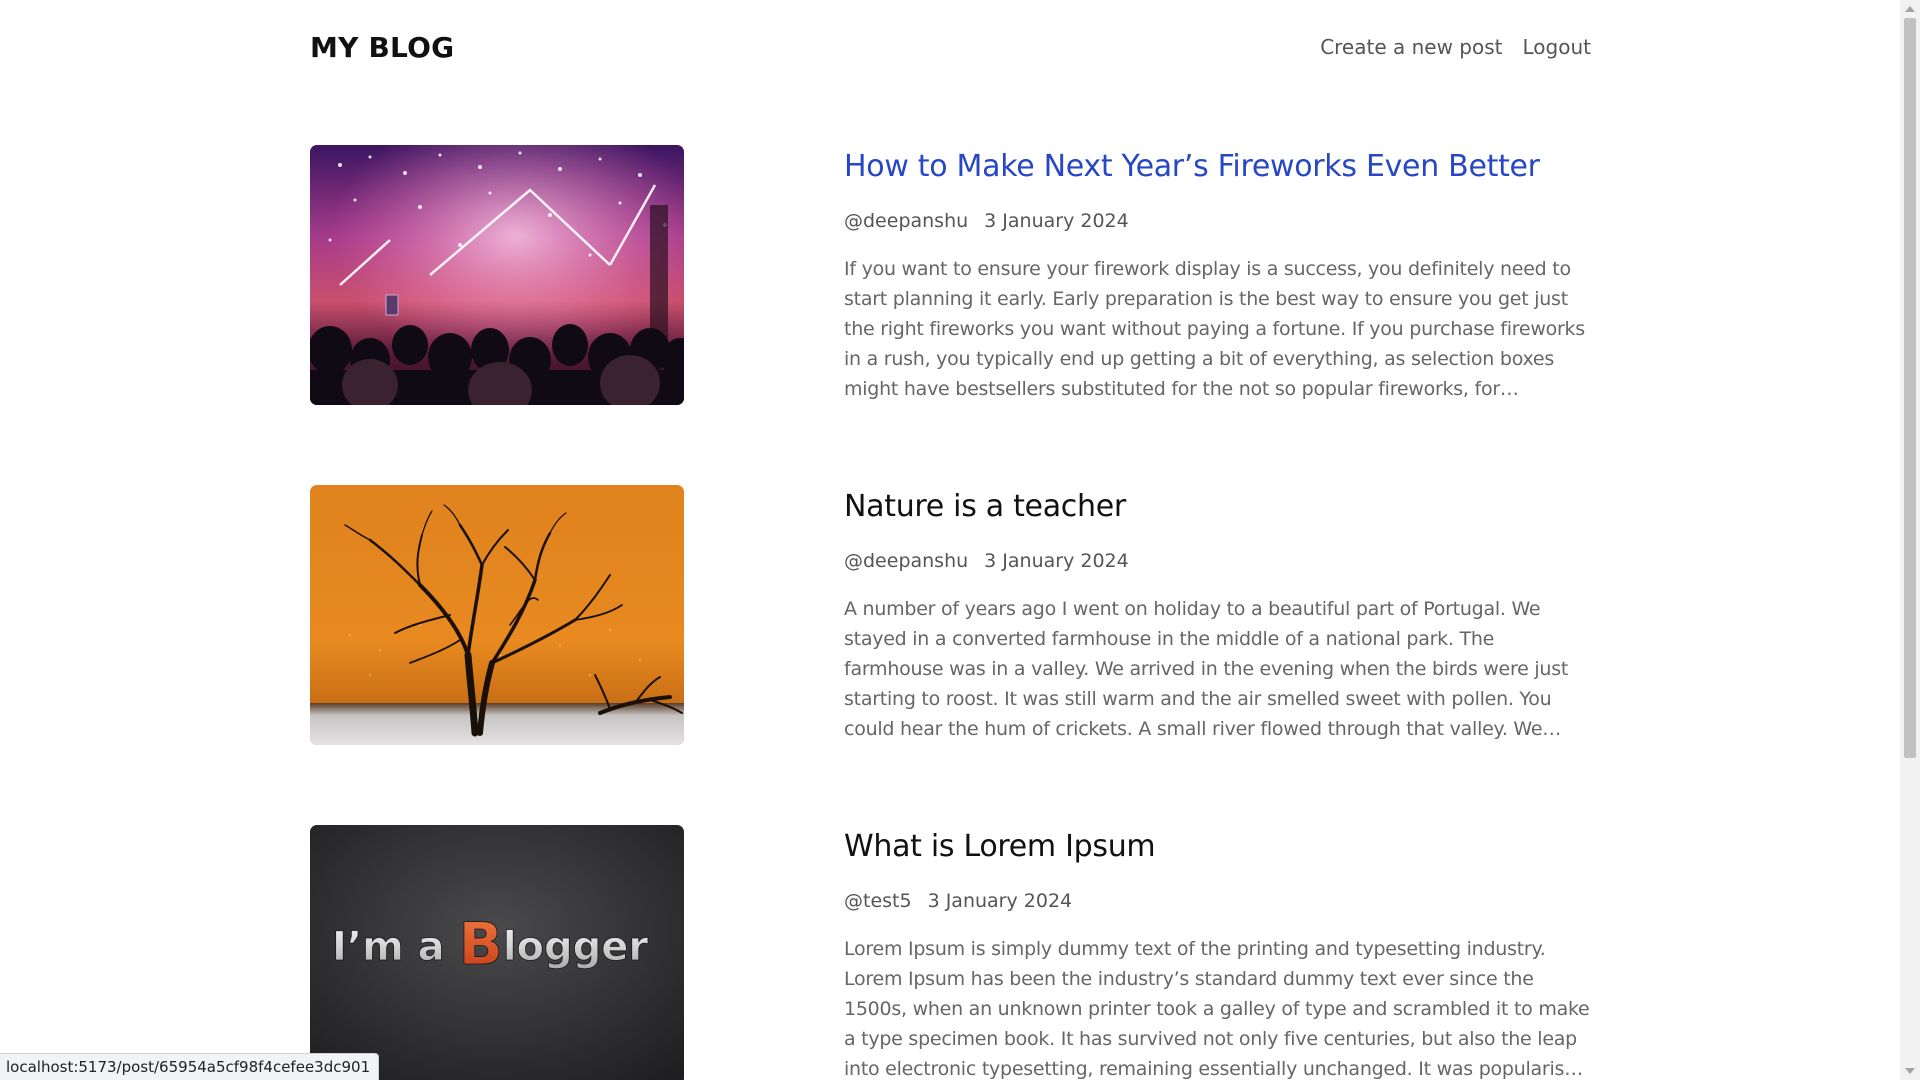  I want to click on post-title-link: What is Lorem Ipsum, so click(1000, 846).